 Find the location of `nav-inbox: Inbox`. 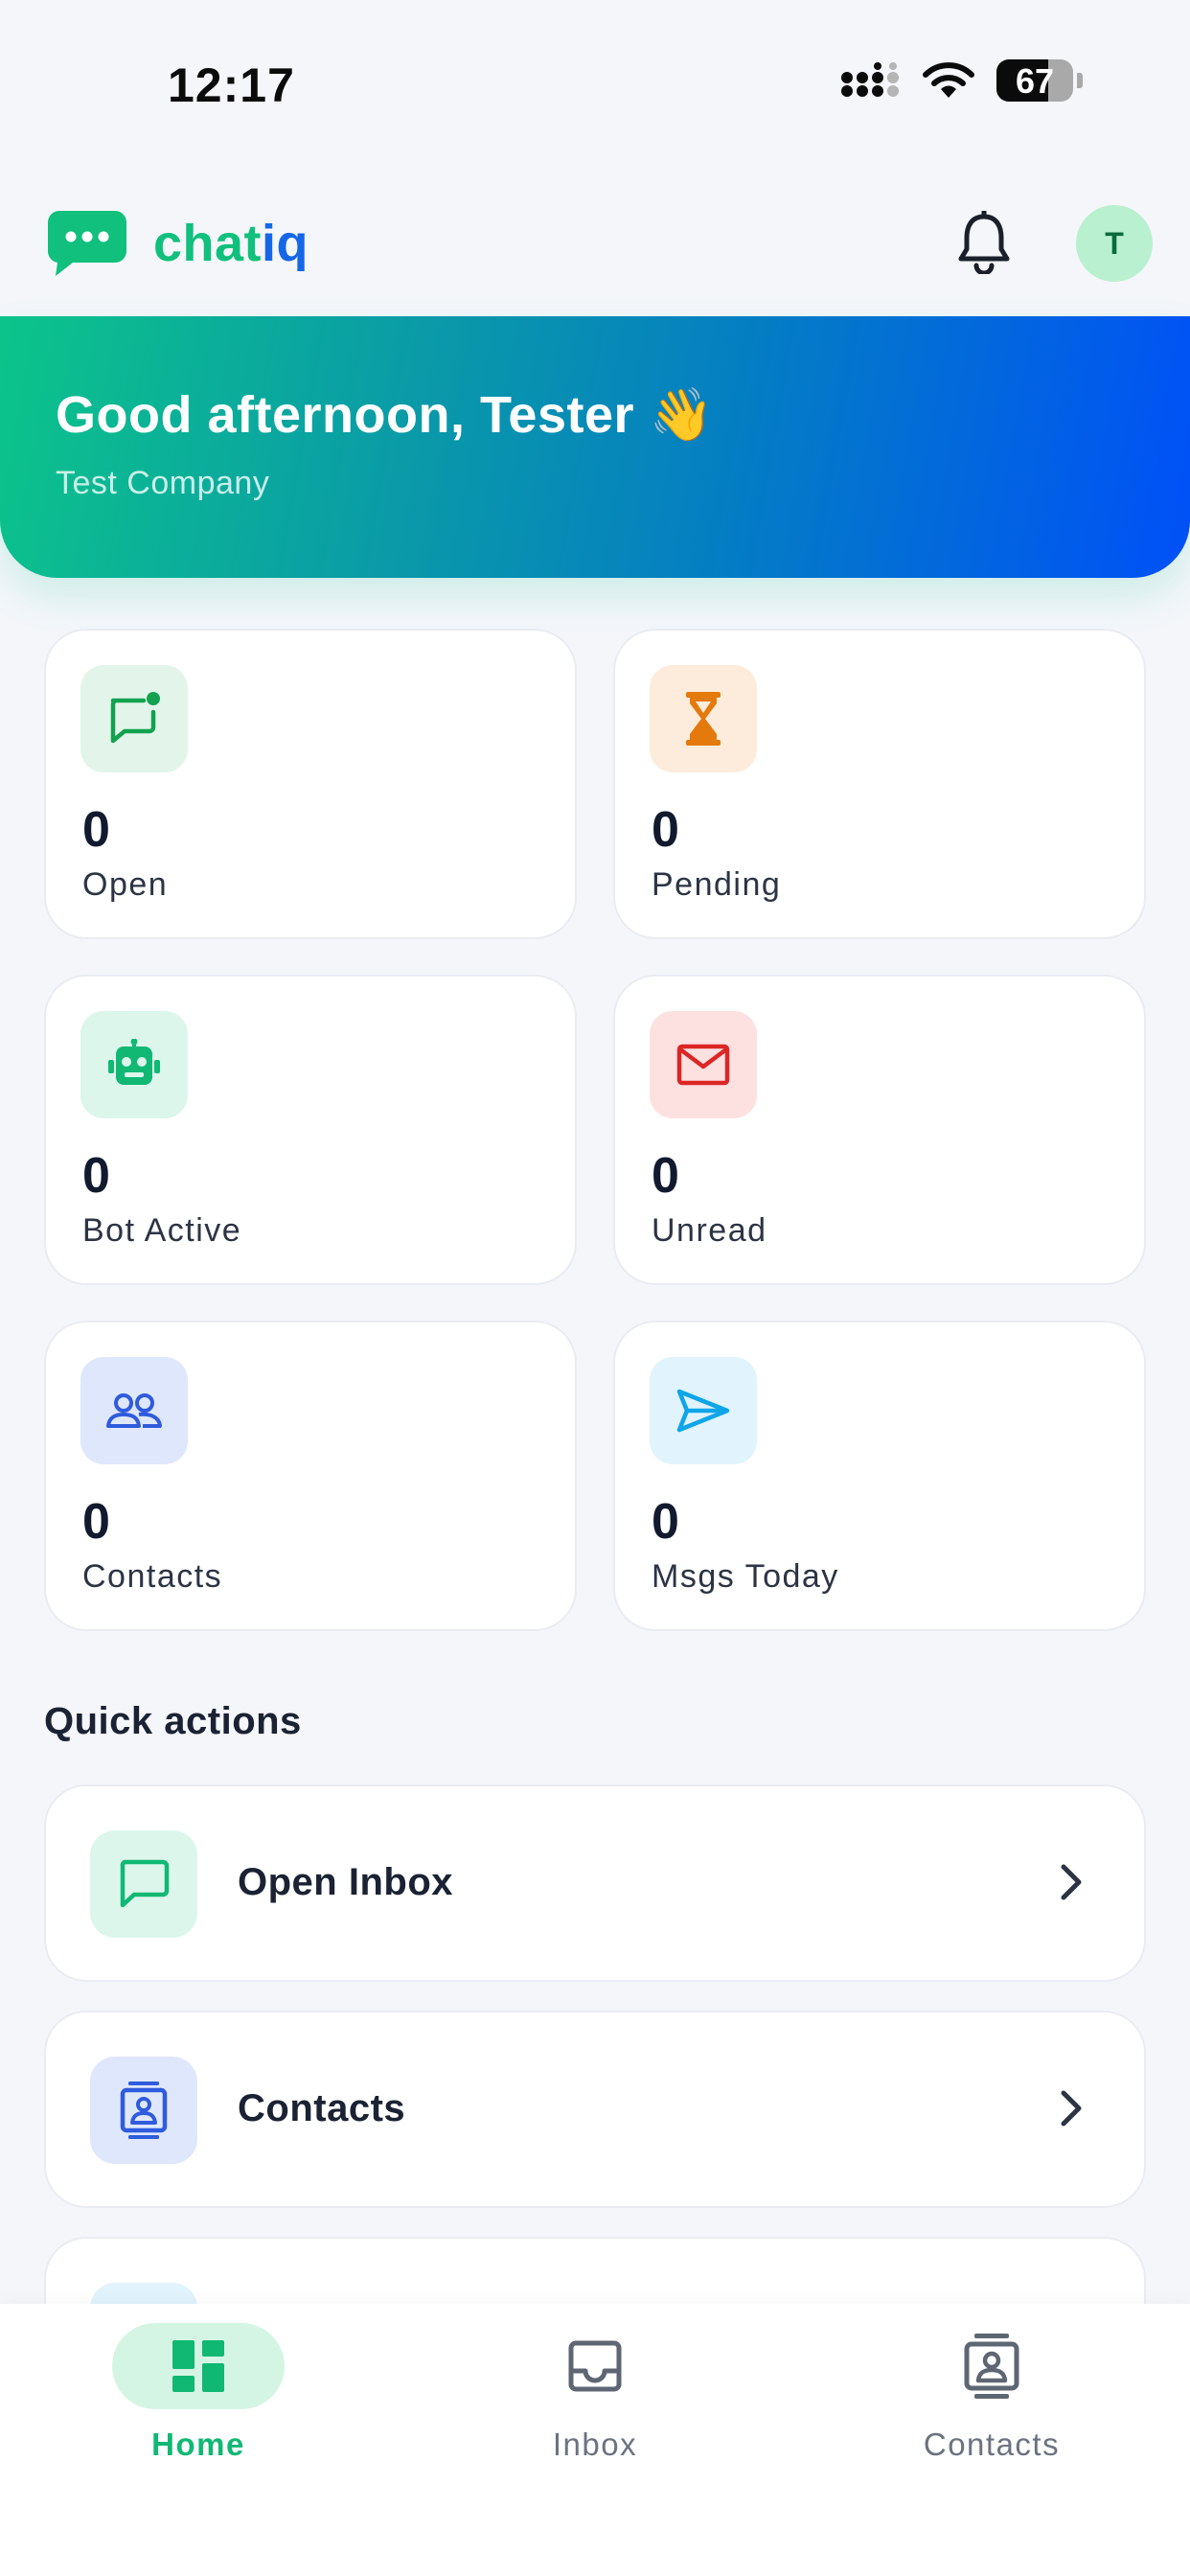

nav-inbox: Inbox is located at coordinates (595, 2393).